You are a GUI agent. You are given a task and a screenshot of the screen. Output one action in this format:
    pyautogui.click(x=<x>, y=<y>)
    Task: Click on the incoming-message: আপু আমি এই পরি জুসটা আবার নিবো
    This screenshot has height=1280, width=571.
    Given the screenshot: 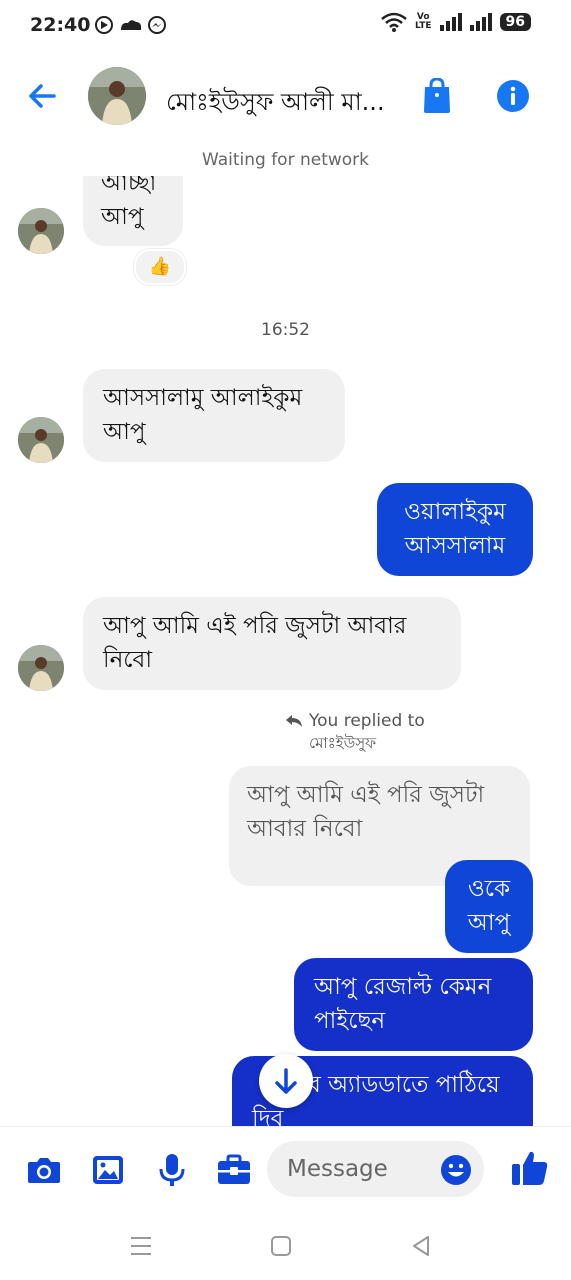 What is the action you would take?
    pyautogui.click(x=272, y=643)
    